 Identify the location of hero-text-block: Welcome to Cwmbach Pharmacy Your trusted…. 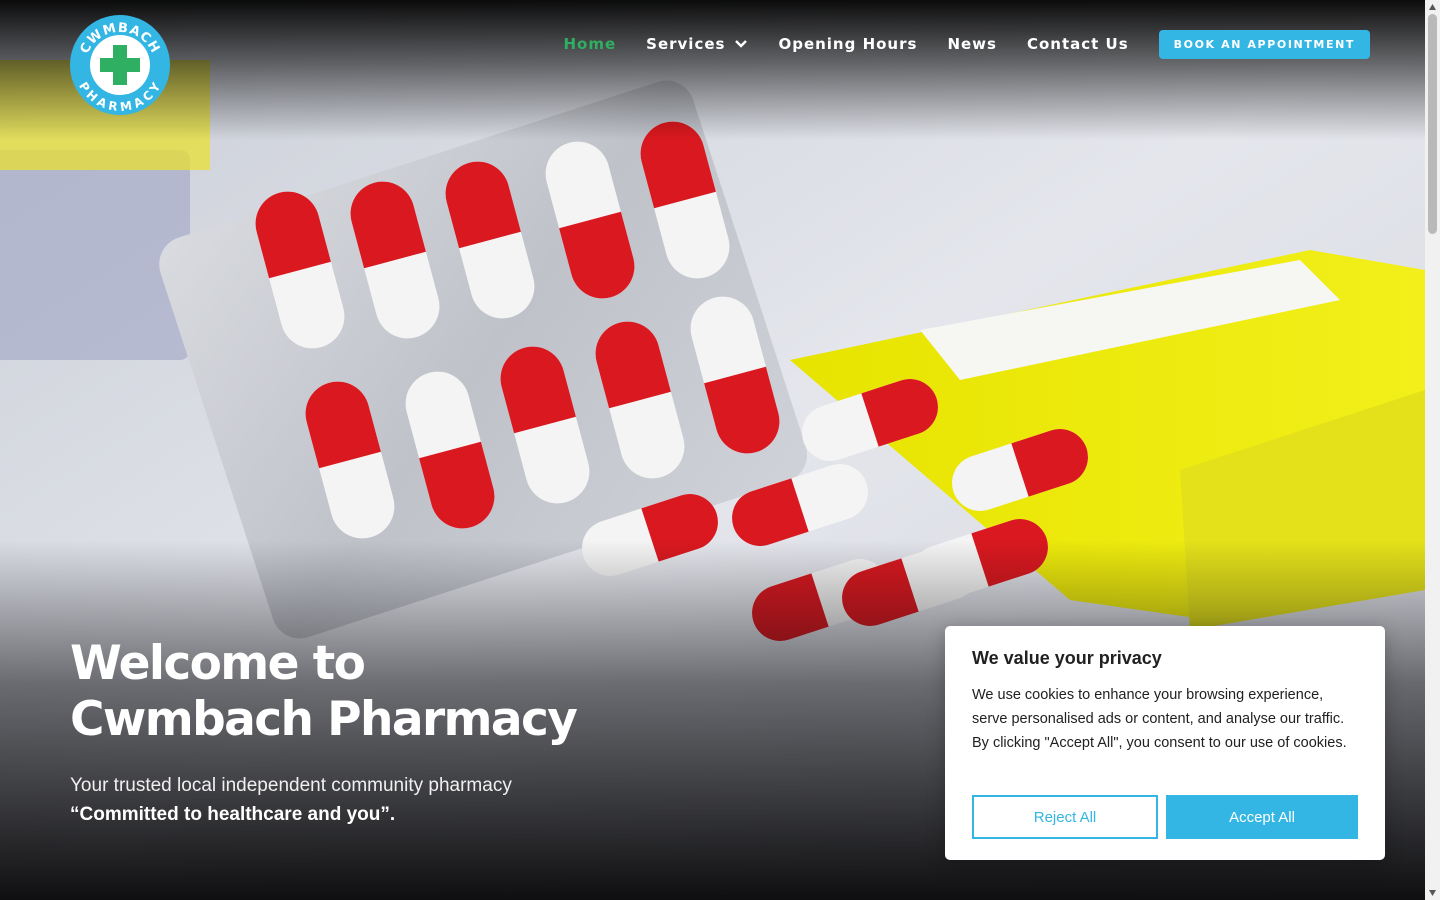
(350, 733).